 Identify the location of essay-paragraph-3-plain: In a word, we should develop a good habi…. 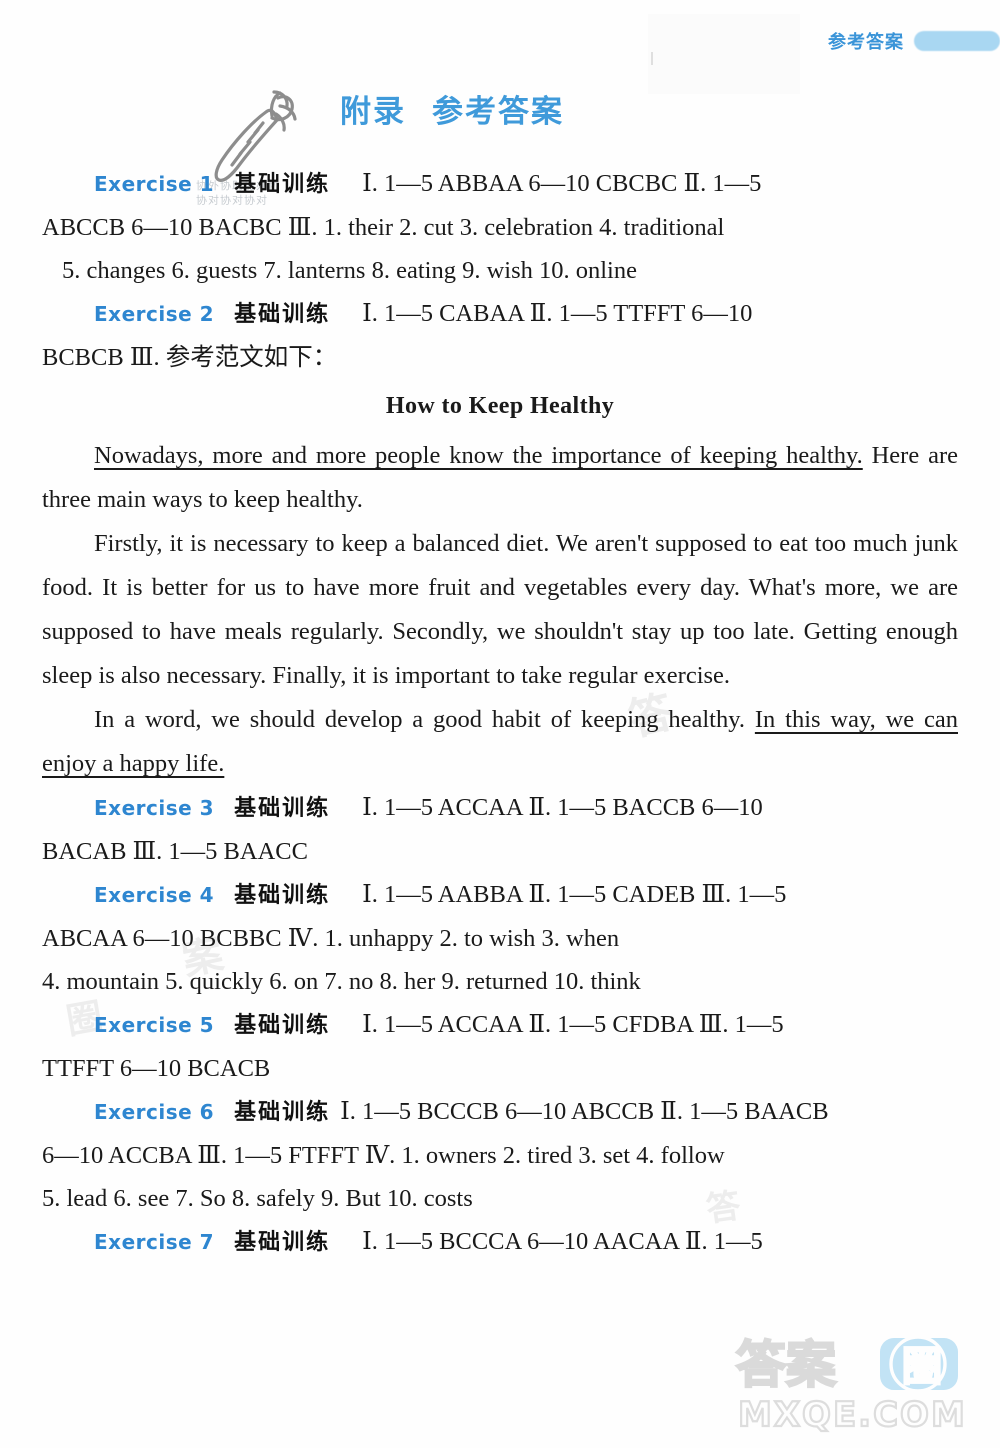
(424, 719).